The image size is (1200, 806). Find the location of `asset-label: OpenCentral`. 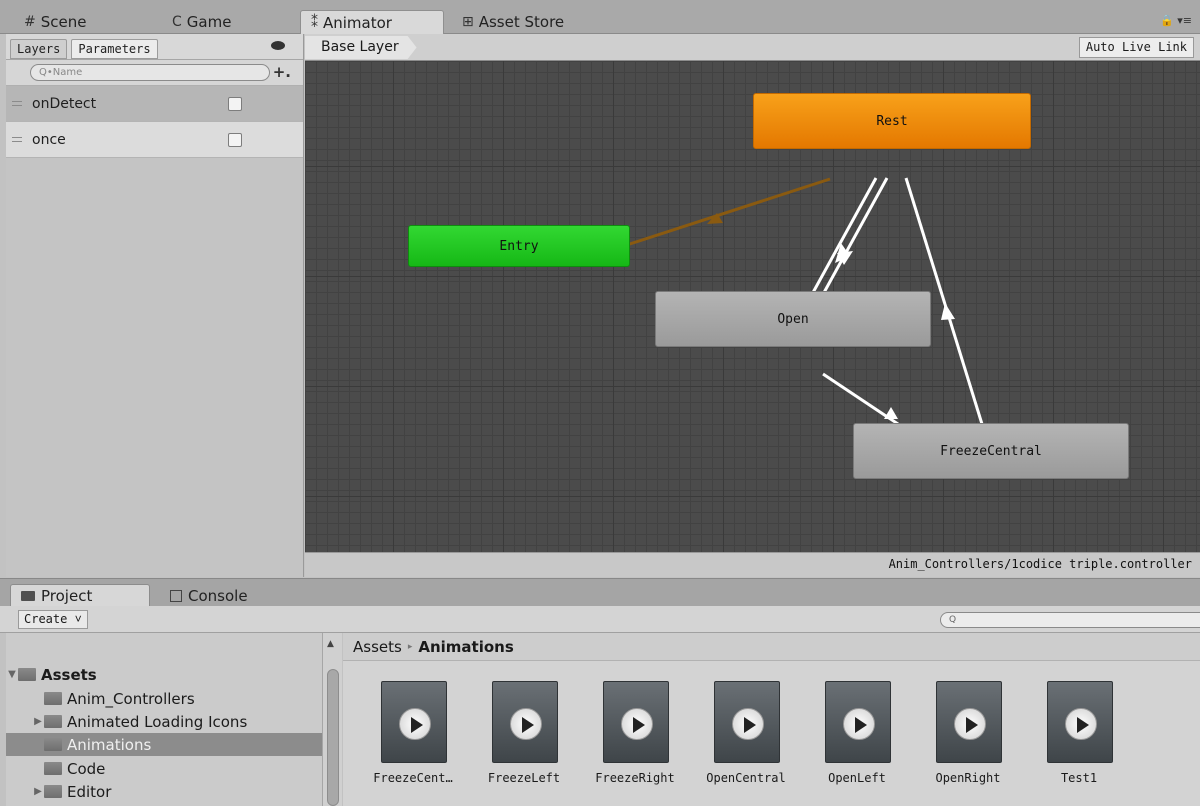

asset-label: OpenCentral is located at coordinates (746, 778).